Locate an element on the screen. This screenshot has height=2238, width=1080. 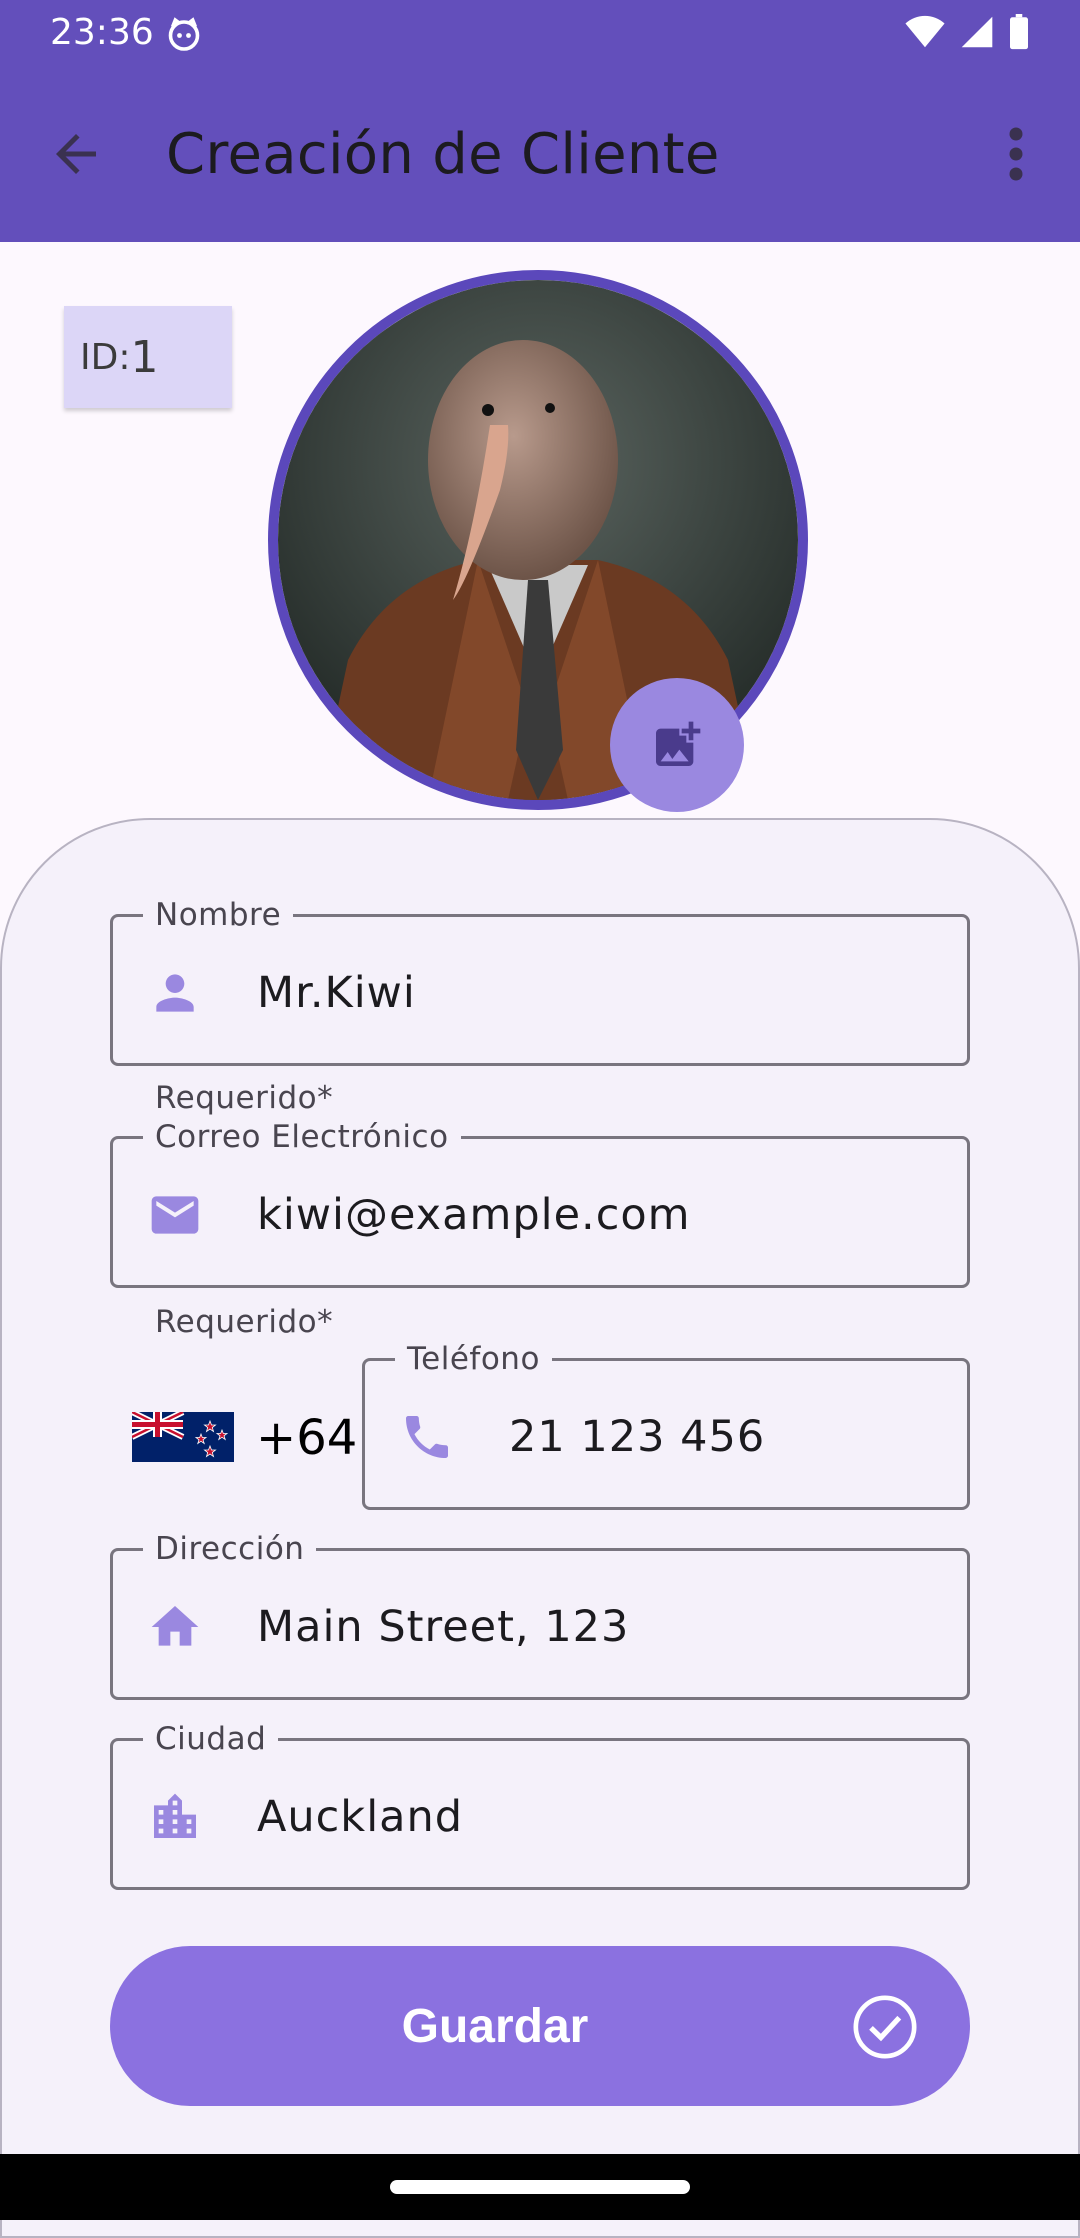
email-input: kiwi@example.com is located at coordinates (474, 1215).